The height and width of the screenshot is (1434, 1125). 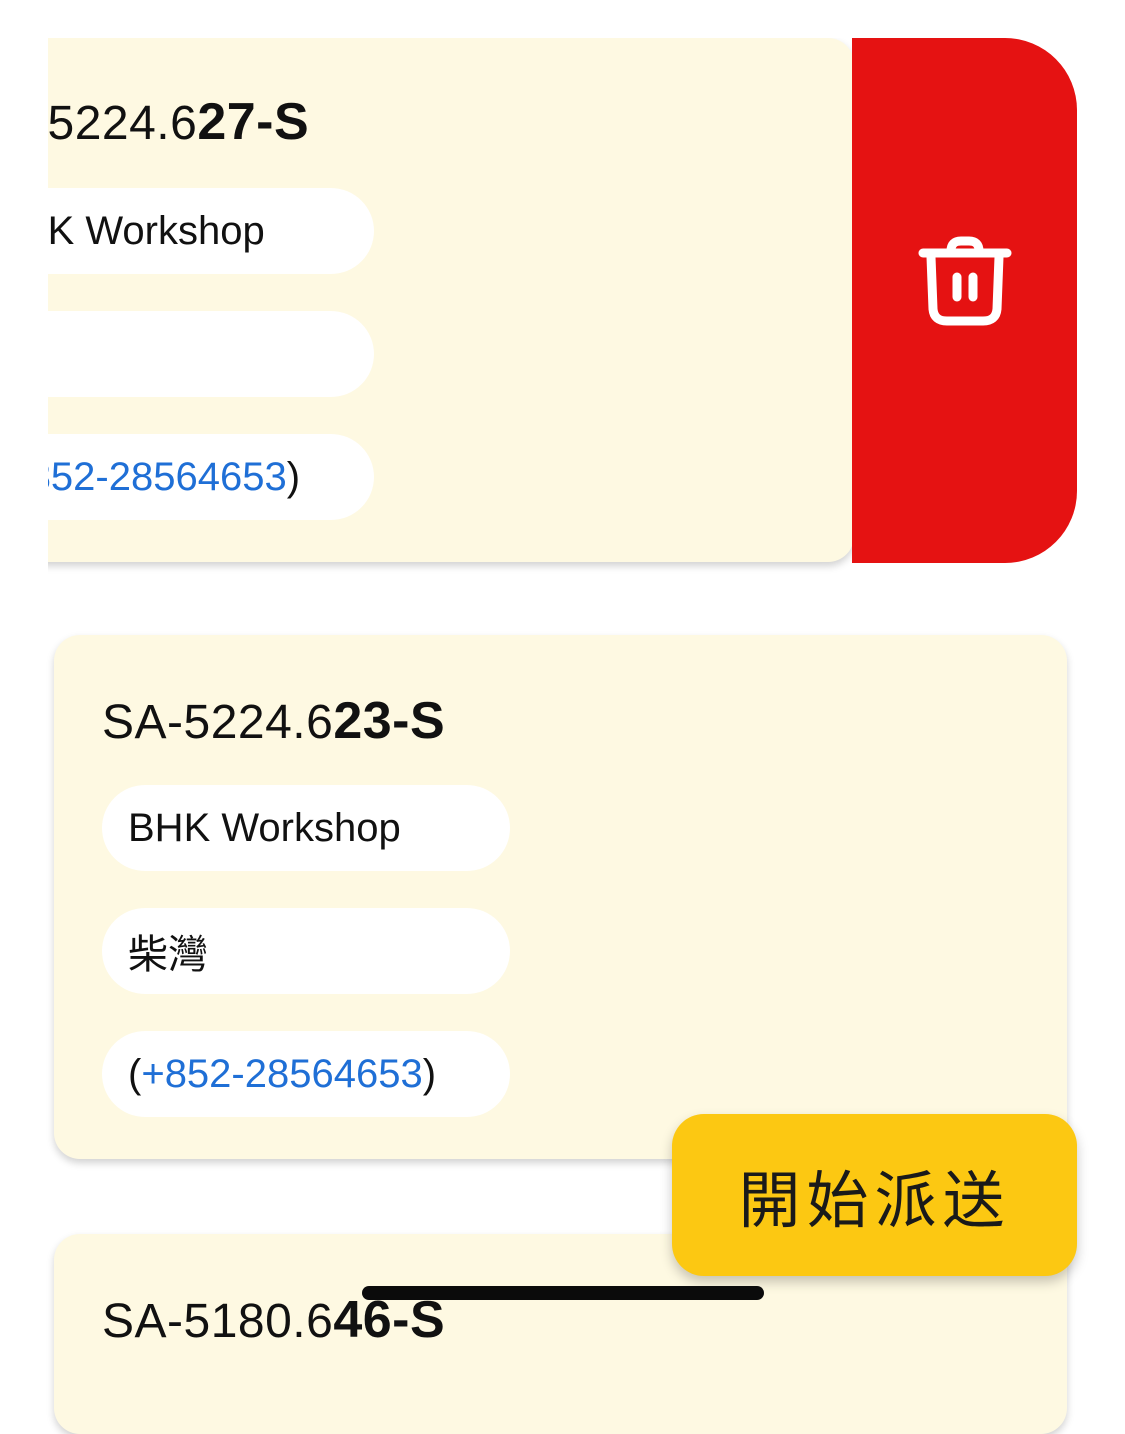 What do you see at coordinates (874, 1195) in the screenshot?
I see `start-dispatch-button: 開始派送` at bounding box center [874, 1195].